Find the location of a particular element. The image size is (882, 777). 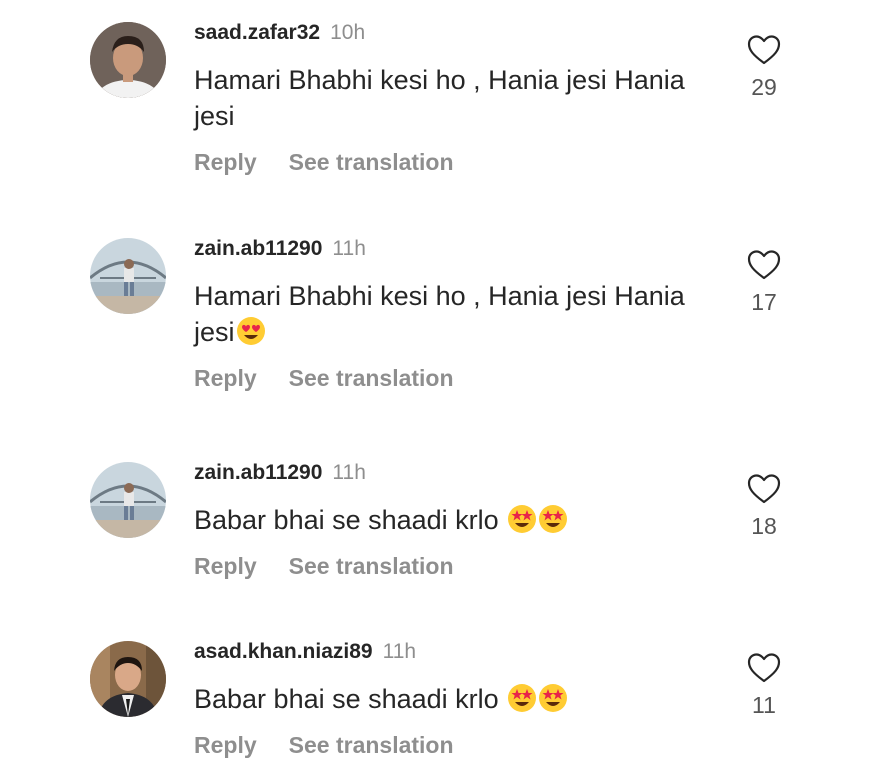

like-area: 17 is located at coordinates (764, 282).